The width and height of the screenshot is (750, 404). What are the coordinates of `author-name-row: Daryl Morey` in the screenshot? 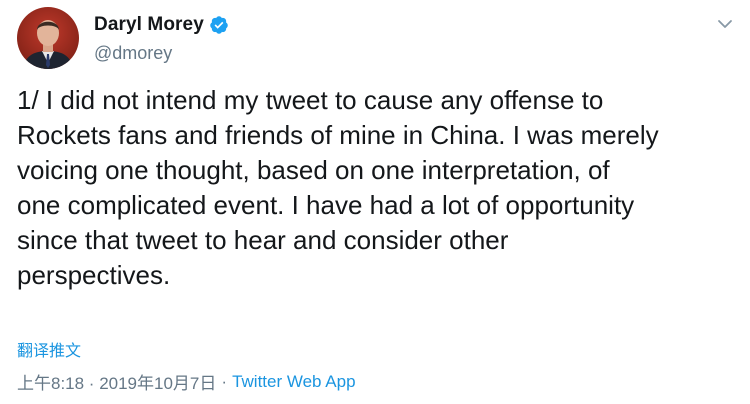 It's located at (161, 25).